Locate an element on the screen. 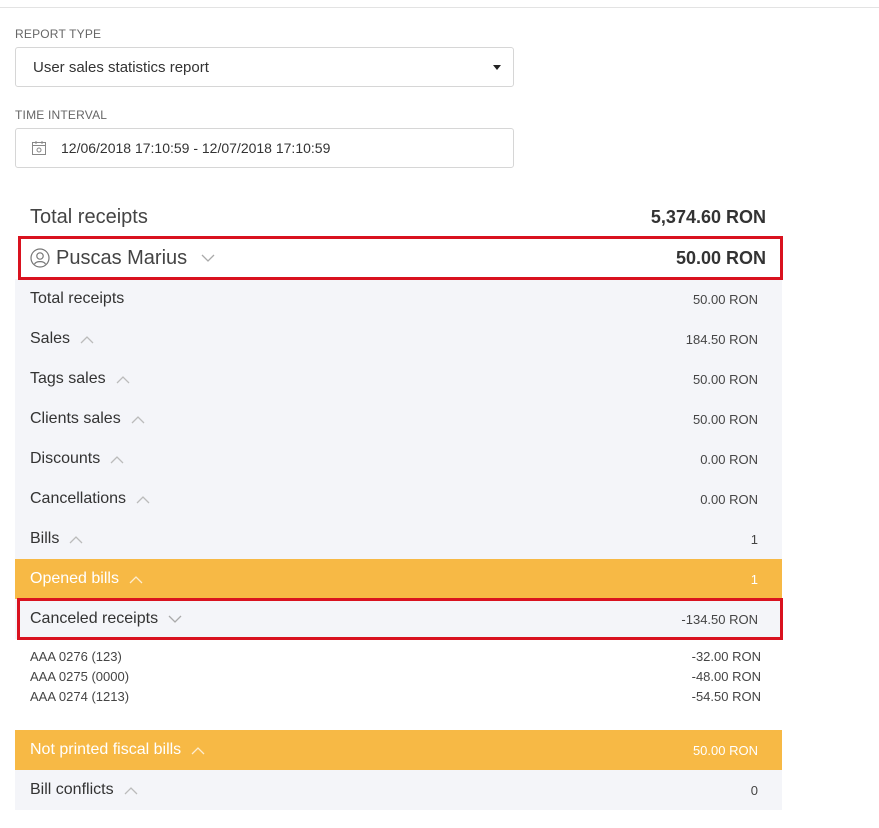 This screenshot has height=828, width=879. receipt-id: AAA 0274 (1213) is located at coordinates (80, 696).